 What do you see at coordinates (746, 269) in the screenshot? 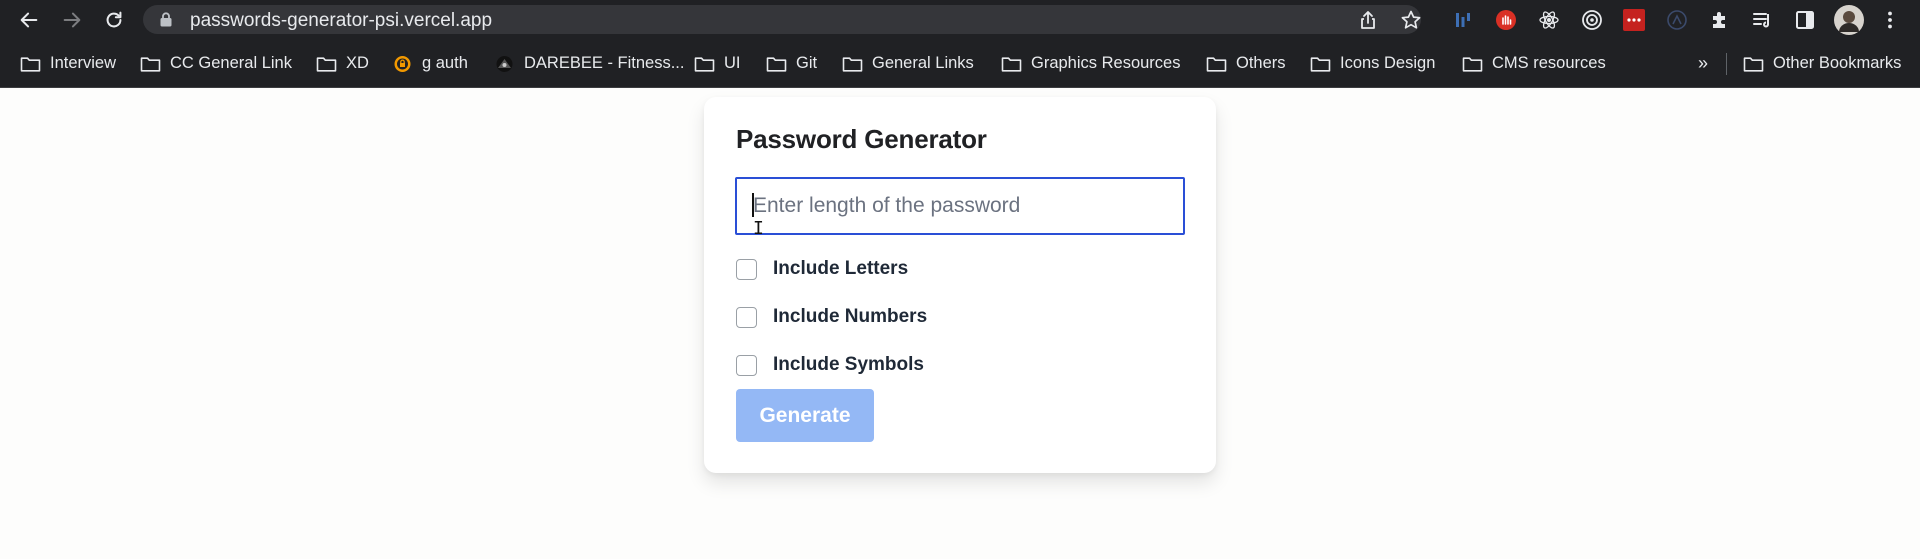
I see `include-letters-checkbox` at bounding box center [746, 269].